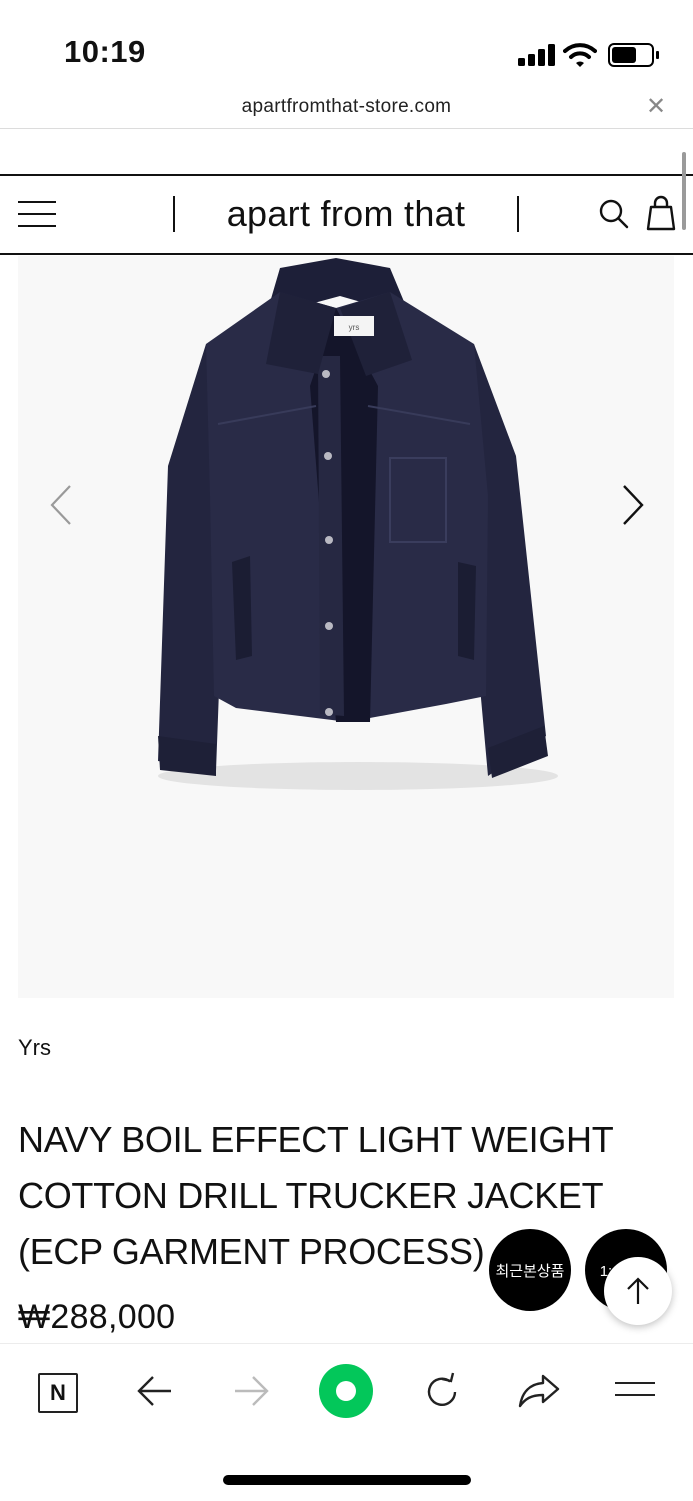 This screenshot has height=1501, width=693. Describe the element at coordinates (58, 1393) in the screenshot. I see `naver-n-icon: N` at that location.